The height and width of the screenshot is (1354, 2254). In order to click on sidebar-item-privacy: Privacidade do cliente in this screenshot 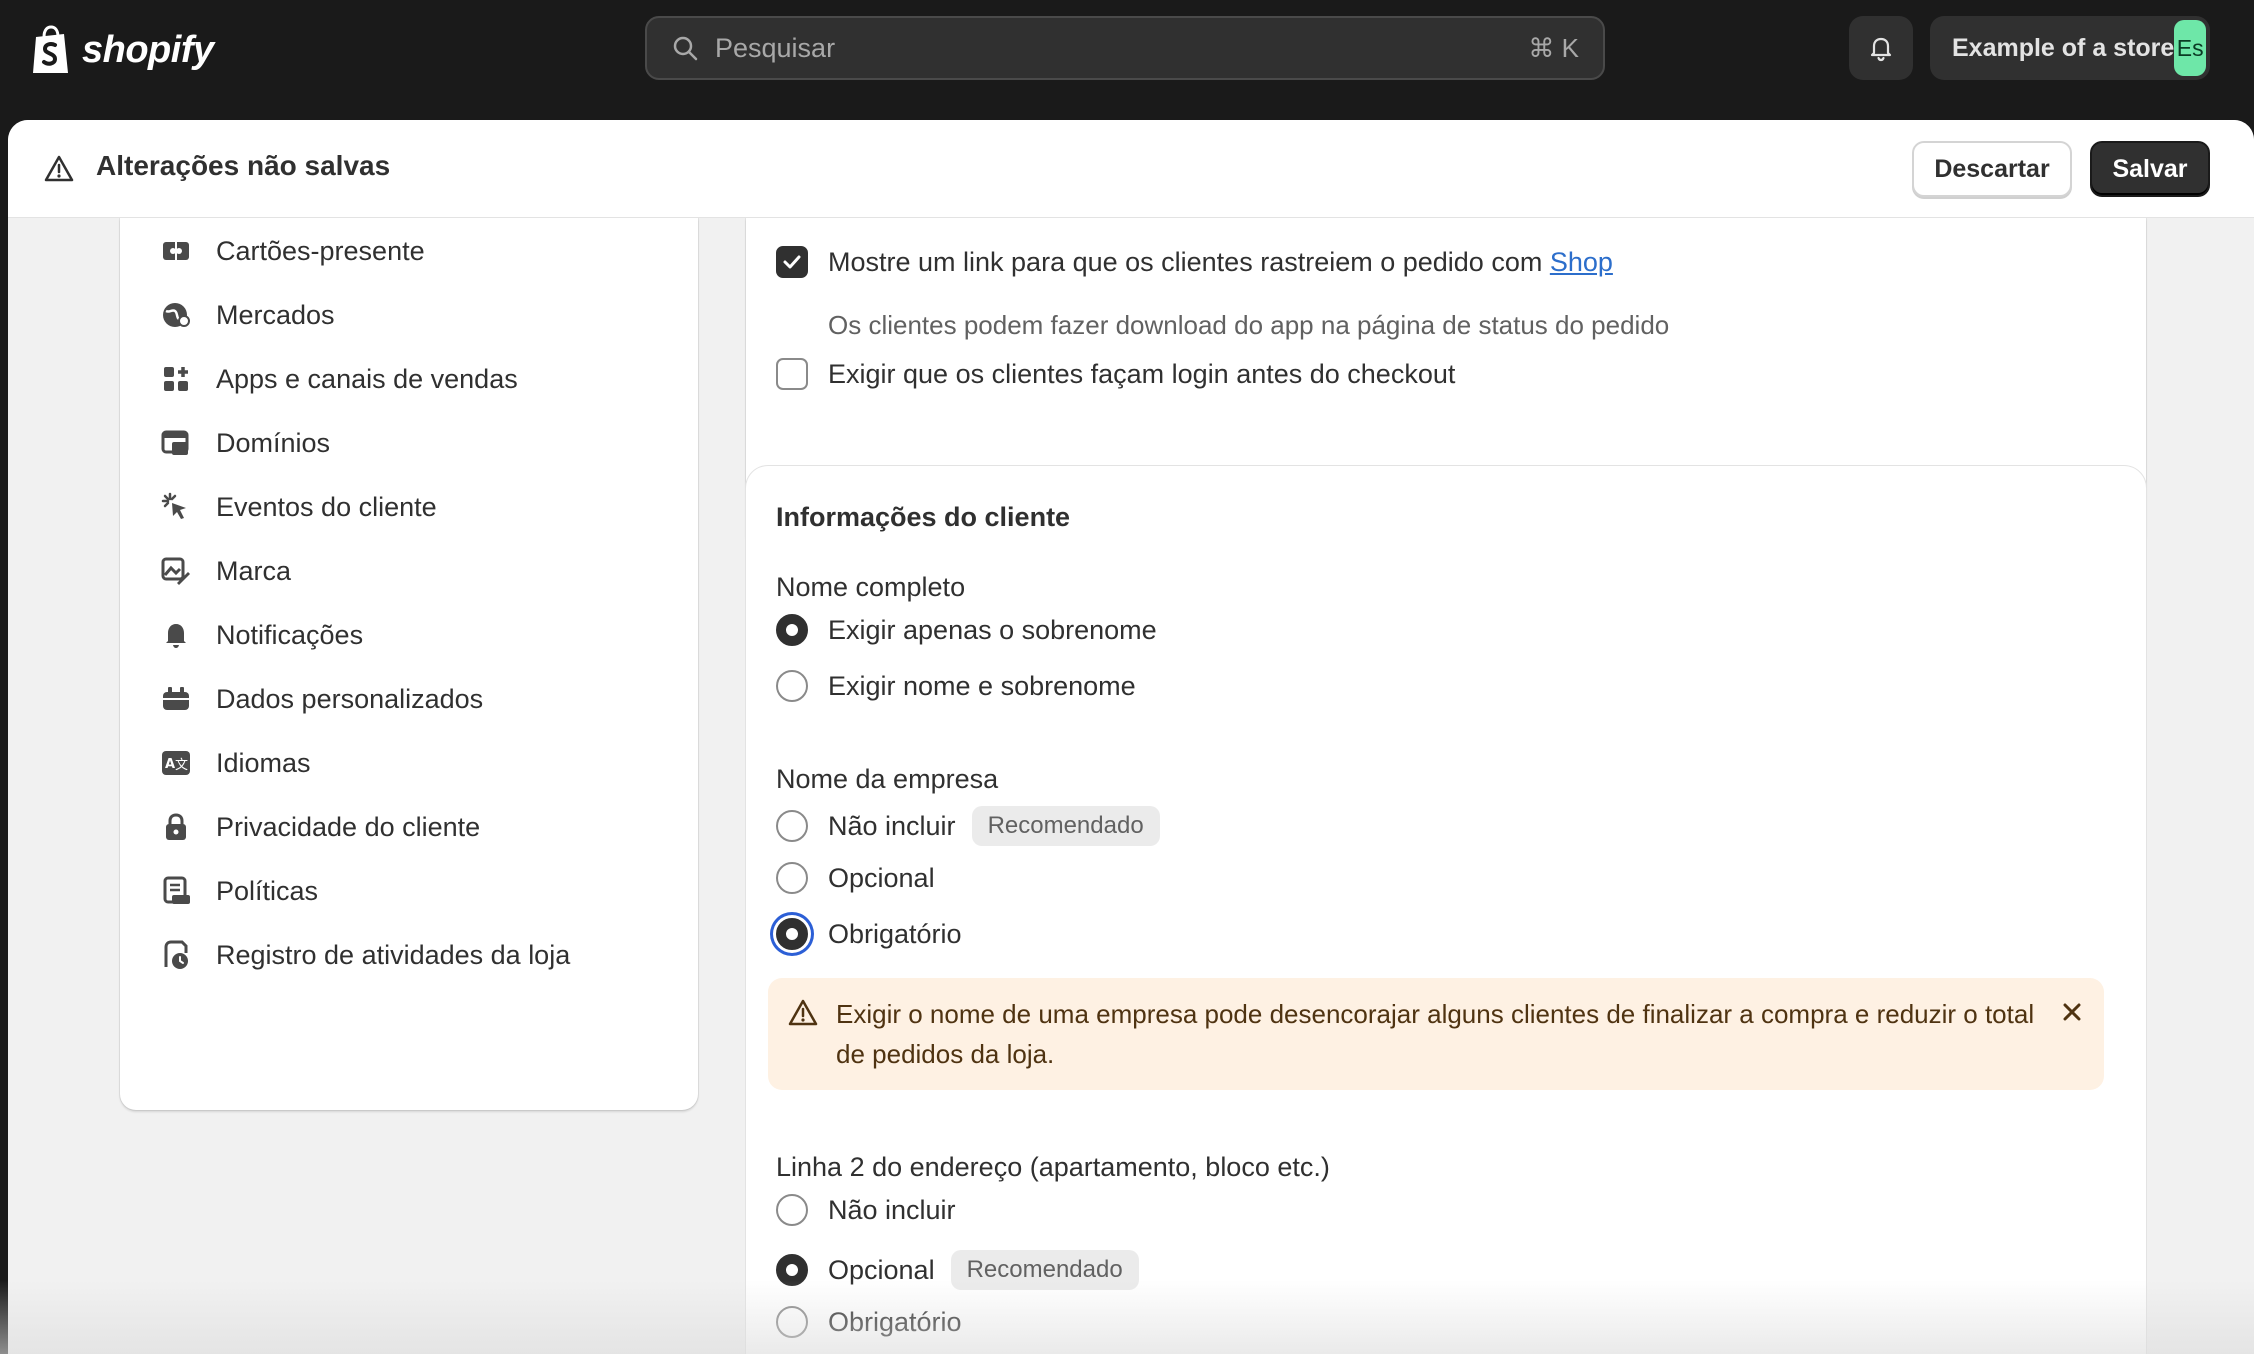, I will do `click(320, 827)`.